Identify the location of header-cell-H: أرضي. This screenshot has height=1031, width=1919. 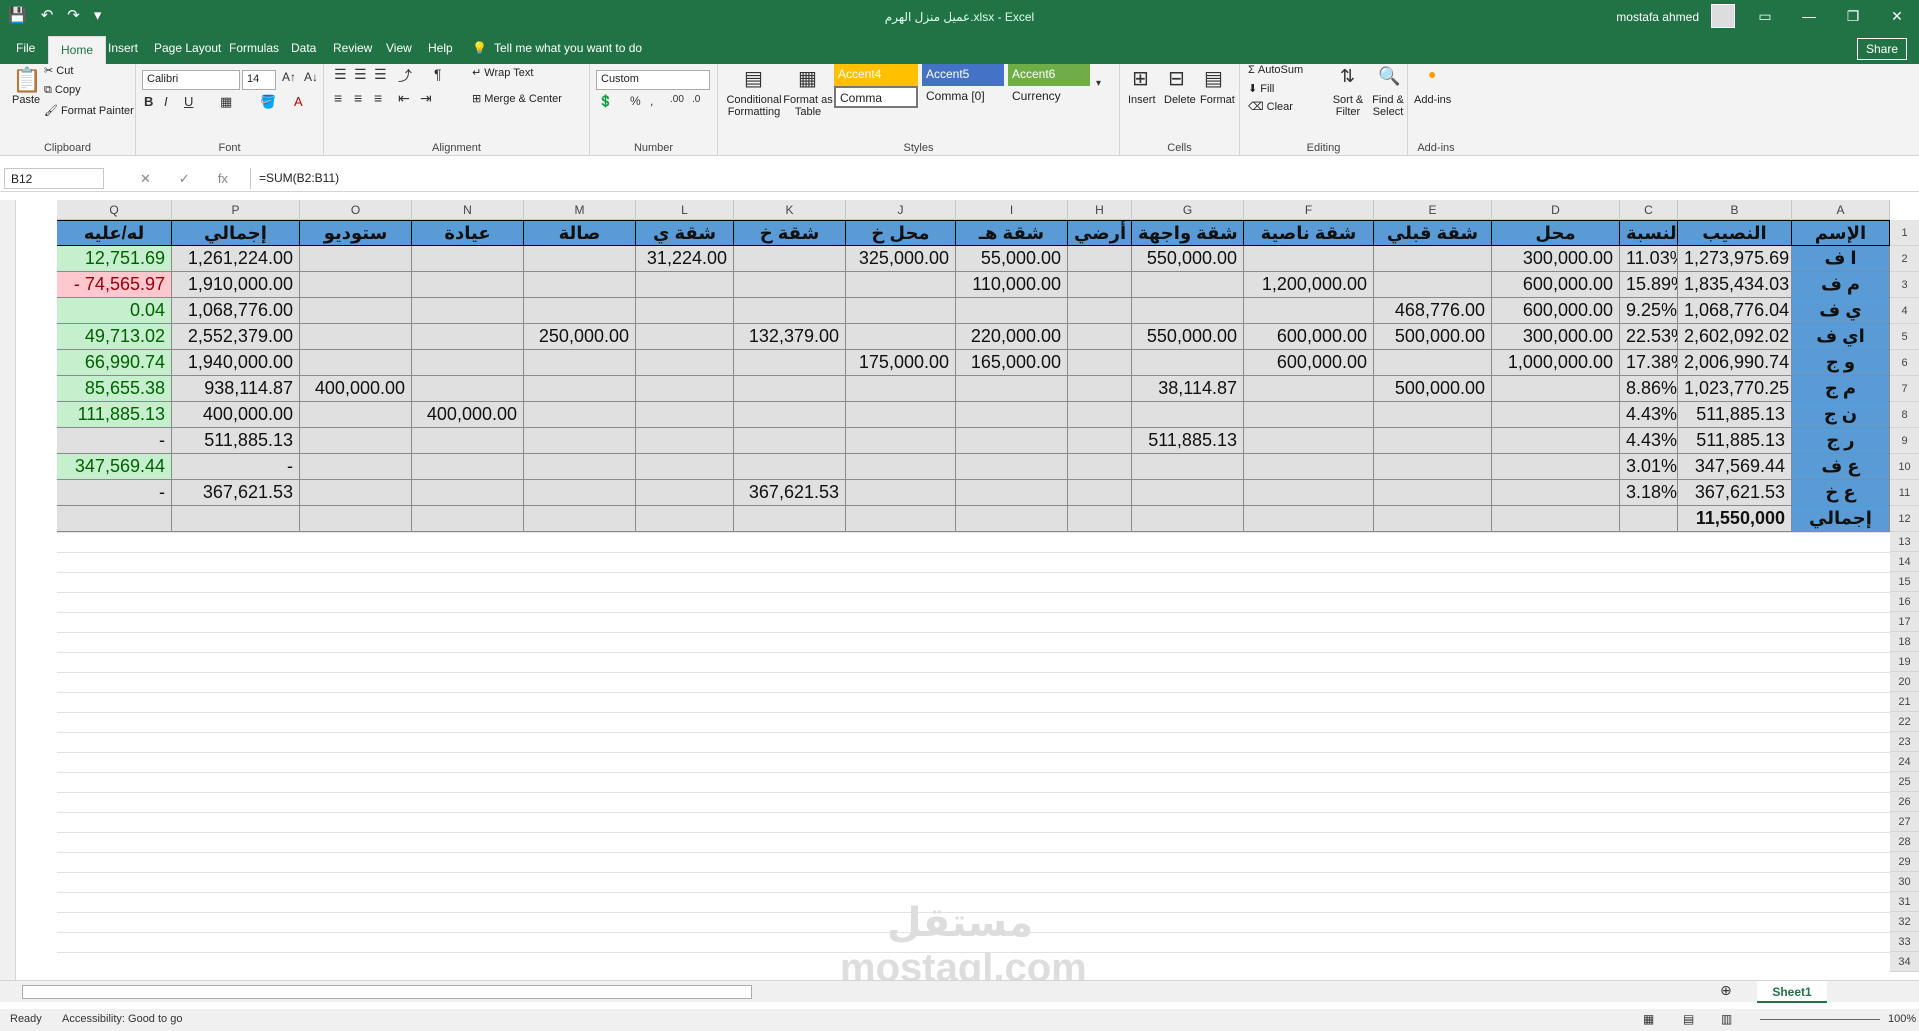
(1100, 233).